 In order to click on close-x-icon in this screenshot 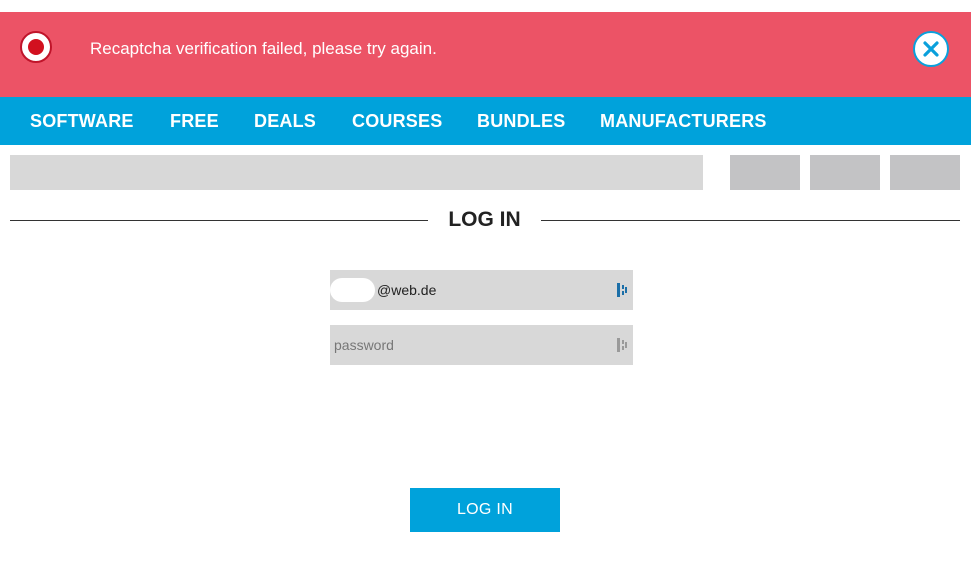, I will do `click(931, 49)`.